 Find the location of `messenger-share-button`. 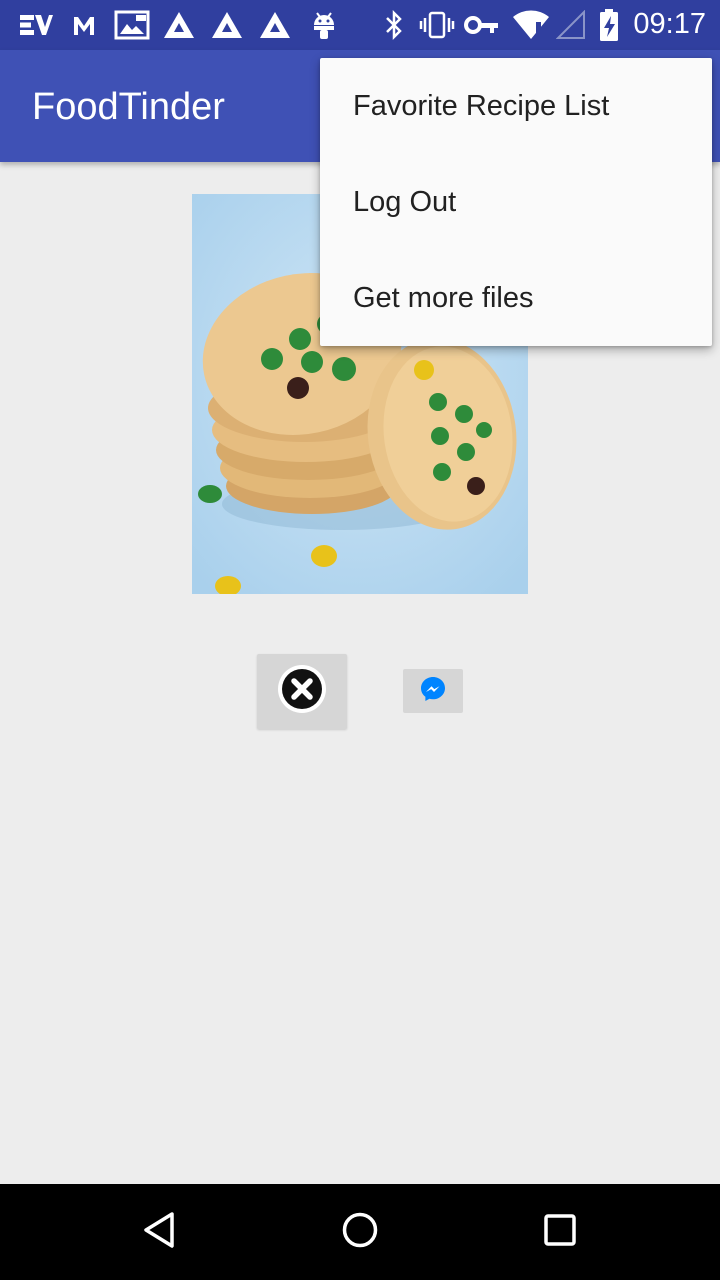

messenger-share-button is located at coordinates (433, 691).